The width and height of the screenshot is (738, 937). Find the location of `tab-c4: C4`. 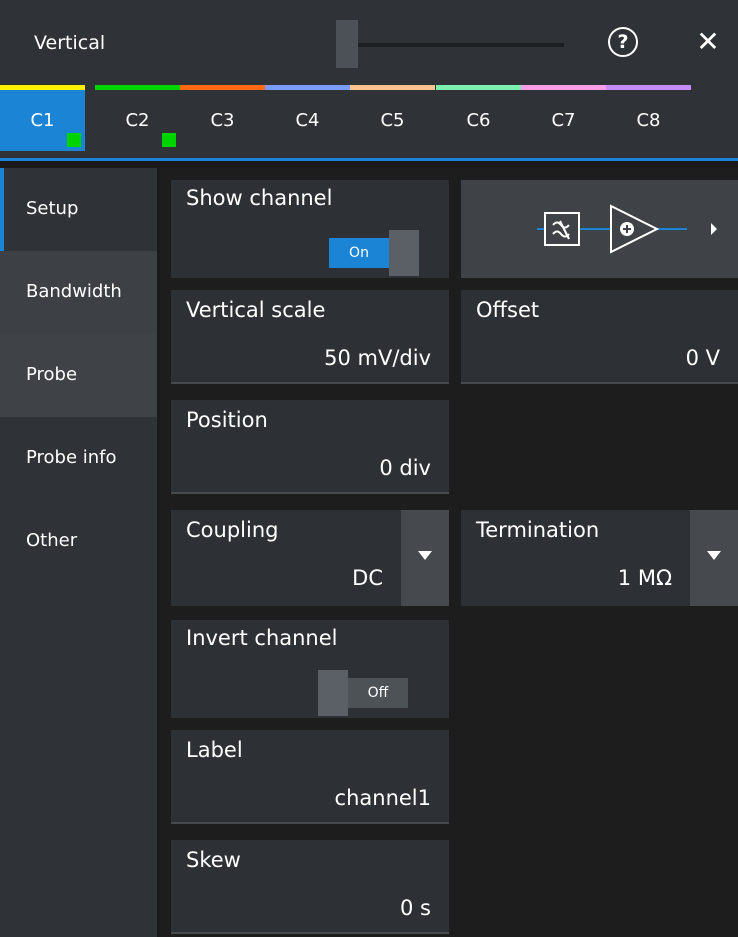

tab-c4: C4 is located at coordinates (307, 118).